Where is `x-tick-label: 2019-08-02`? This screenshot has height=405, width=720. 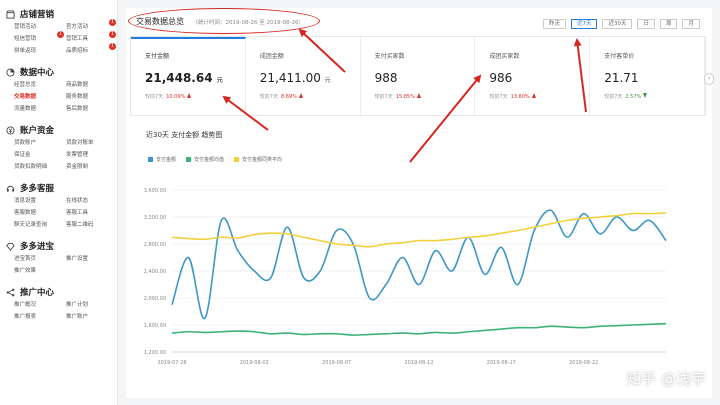
x-tick-label: 2019-08-02 is located at coordinates (254, 363).